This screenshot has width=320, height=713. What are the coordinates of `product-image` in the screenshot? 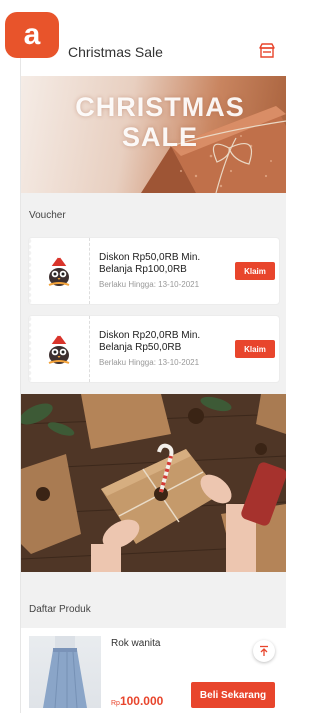 It's located at (65, 672).